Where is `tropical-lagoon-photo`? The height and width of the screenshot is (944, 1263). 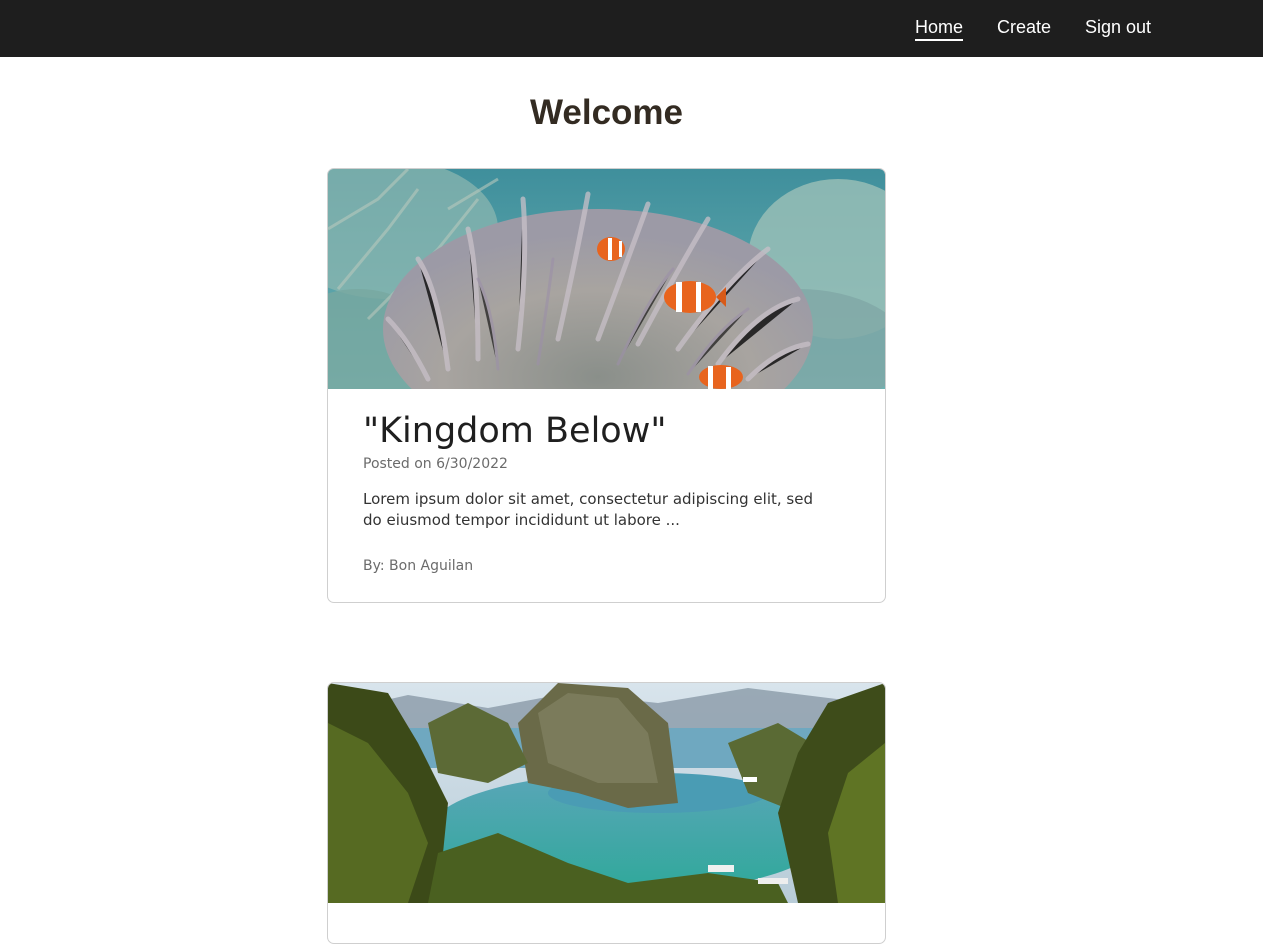
tropical-lagoon-photo is located at coordinates (606, 793).